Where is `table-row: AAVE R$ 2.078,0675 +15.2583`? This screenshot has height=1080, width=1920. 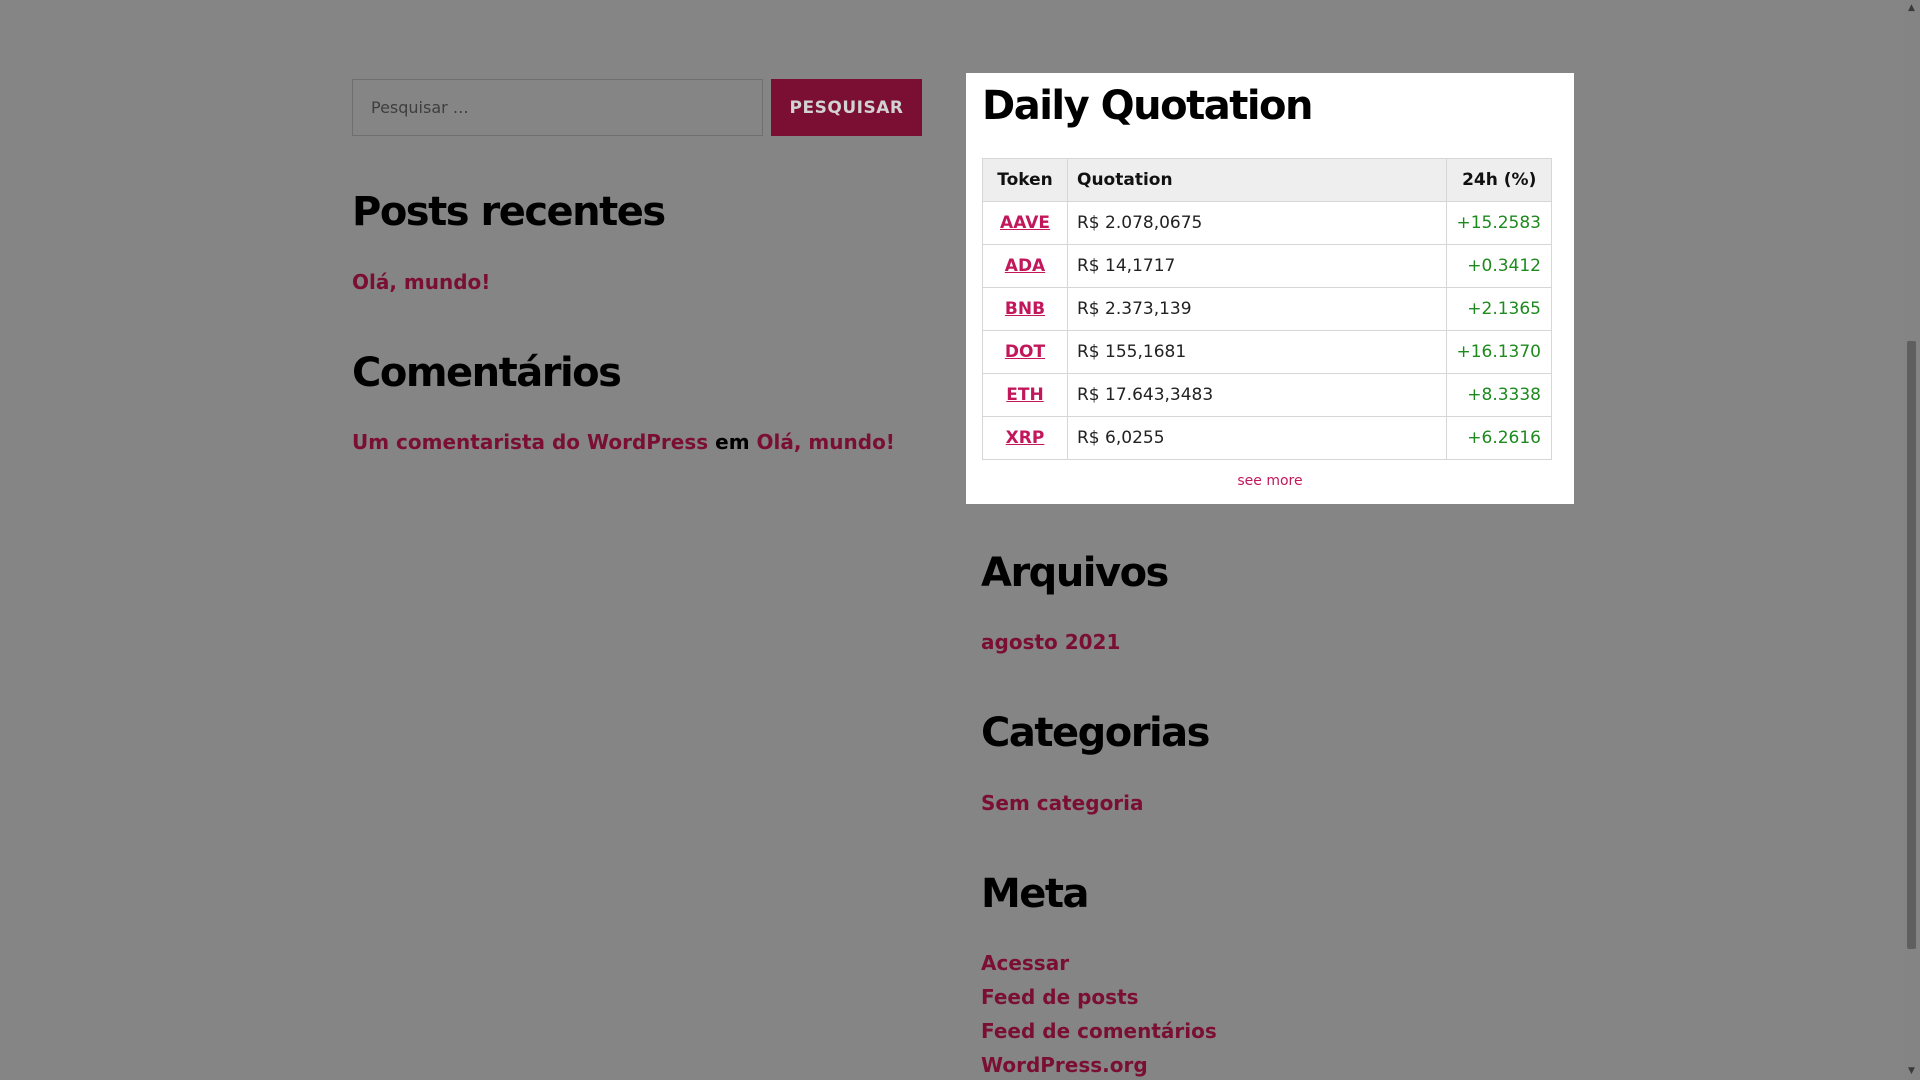 table-row: AAVE R$ 2.078,0675 +15.2583 is located at coordinates (1267, 223).